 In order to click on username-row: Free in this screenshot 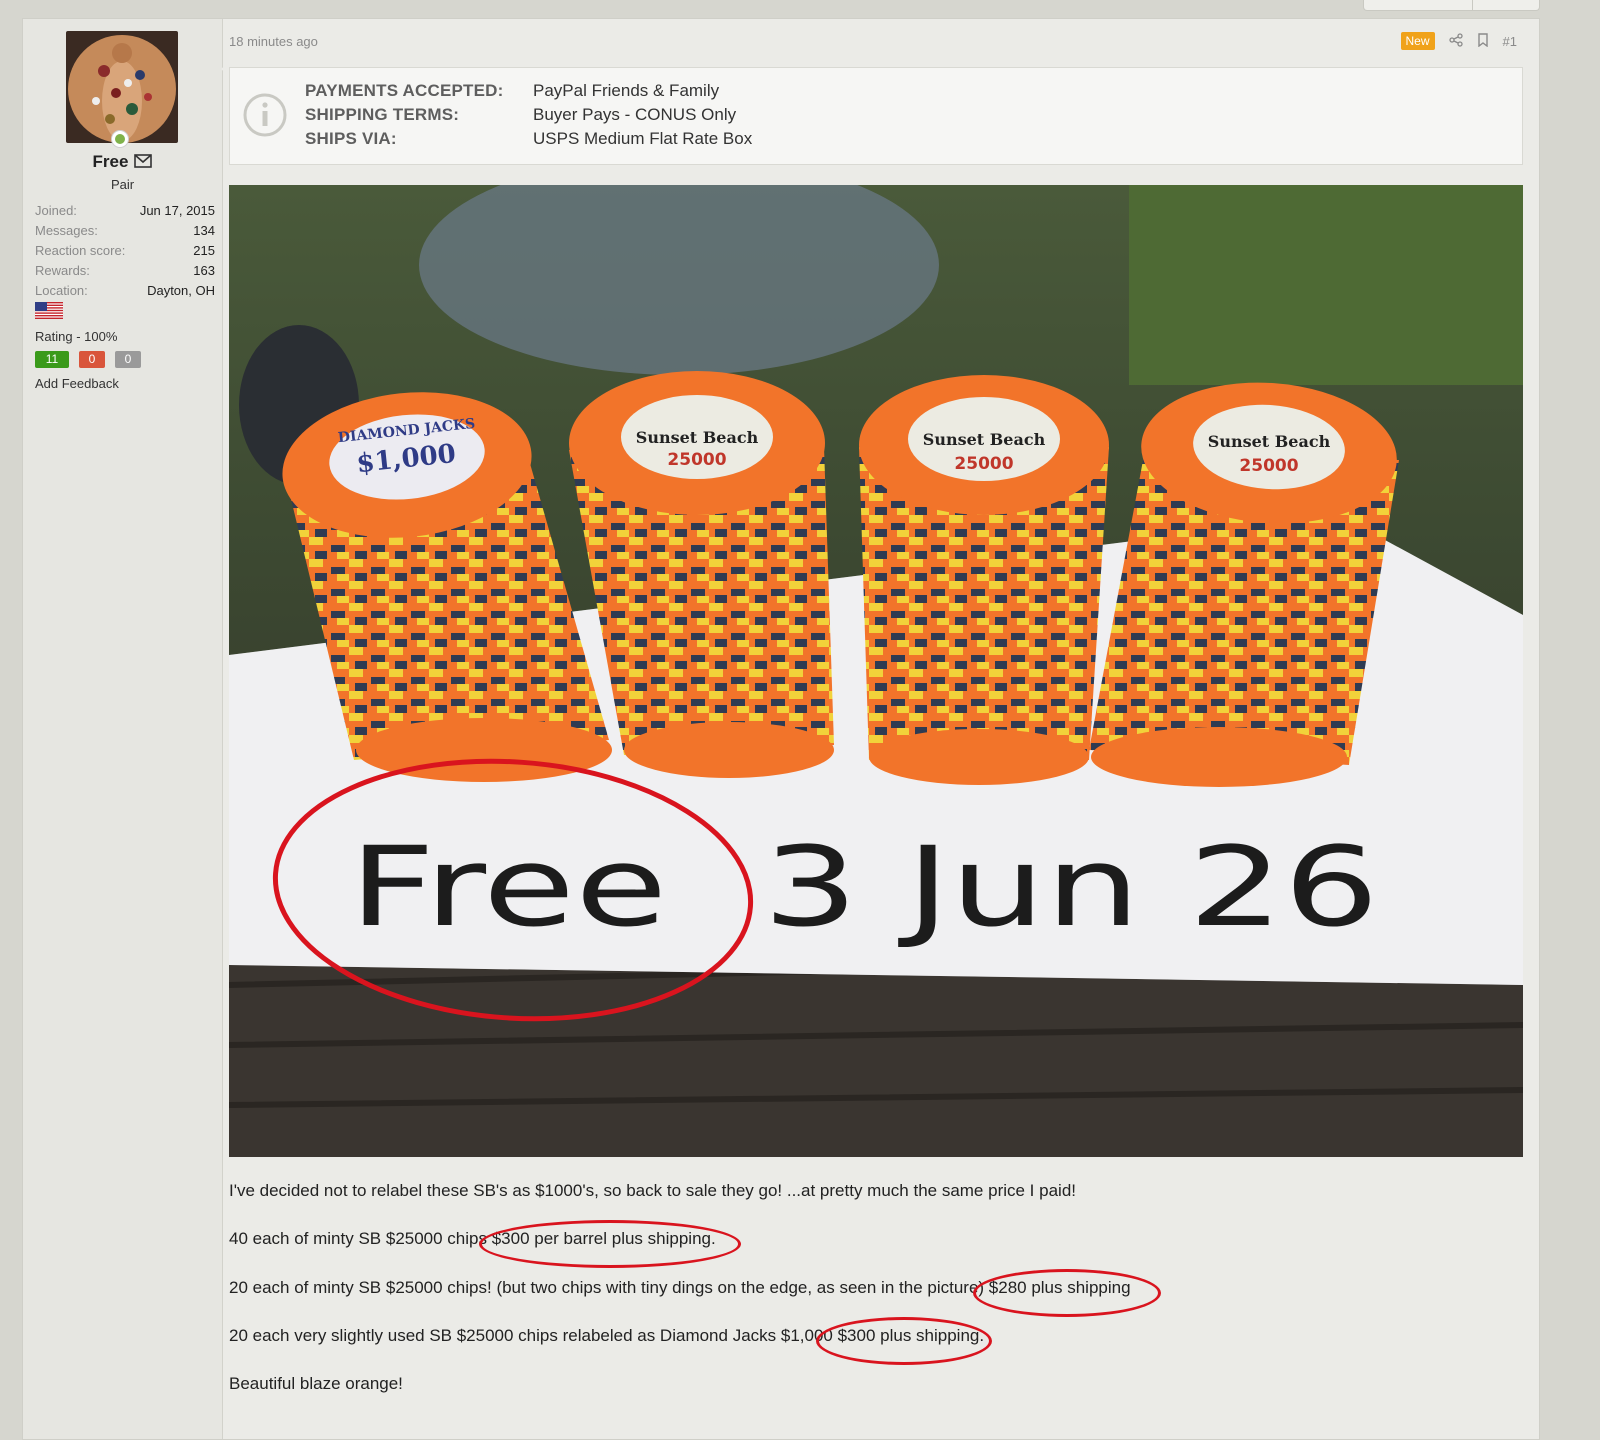, I will do `click(122, 162)`.